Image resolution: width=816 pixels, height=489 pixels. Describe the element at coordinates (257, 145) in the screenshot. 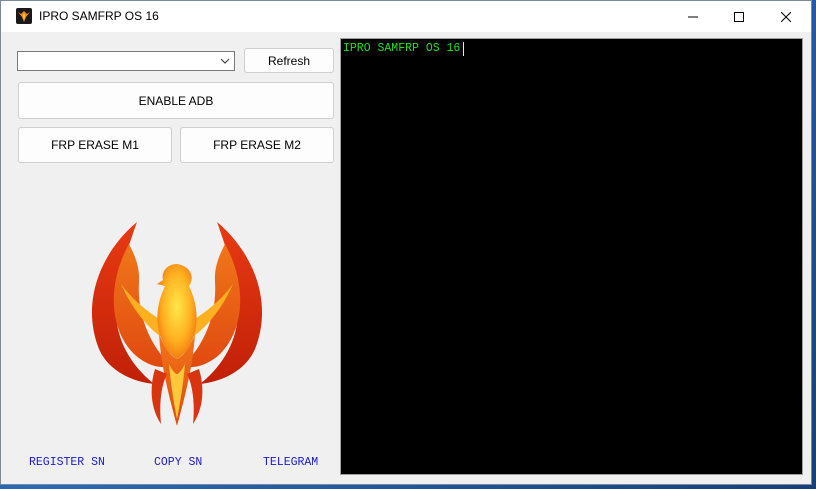

I see `frp-erase-m2-button: FRP ERASE M2` at that location.